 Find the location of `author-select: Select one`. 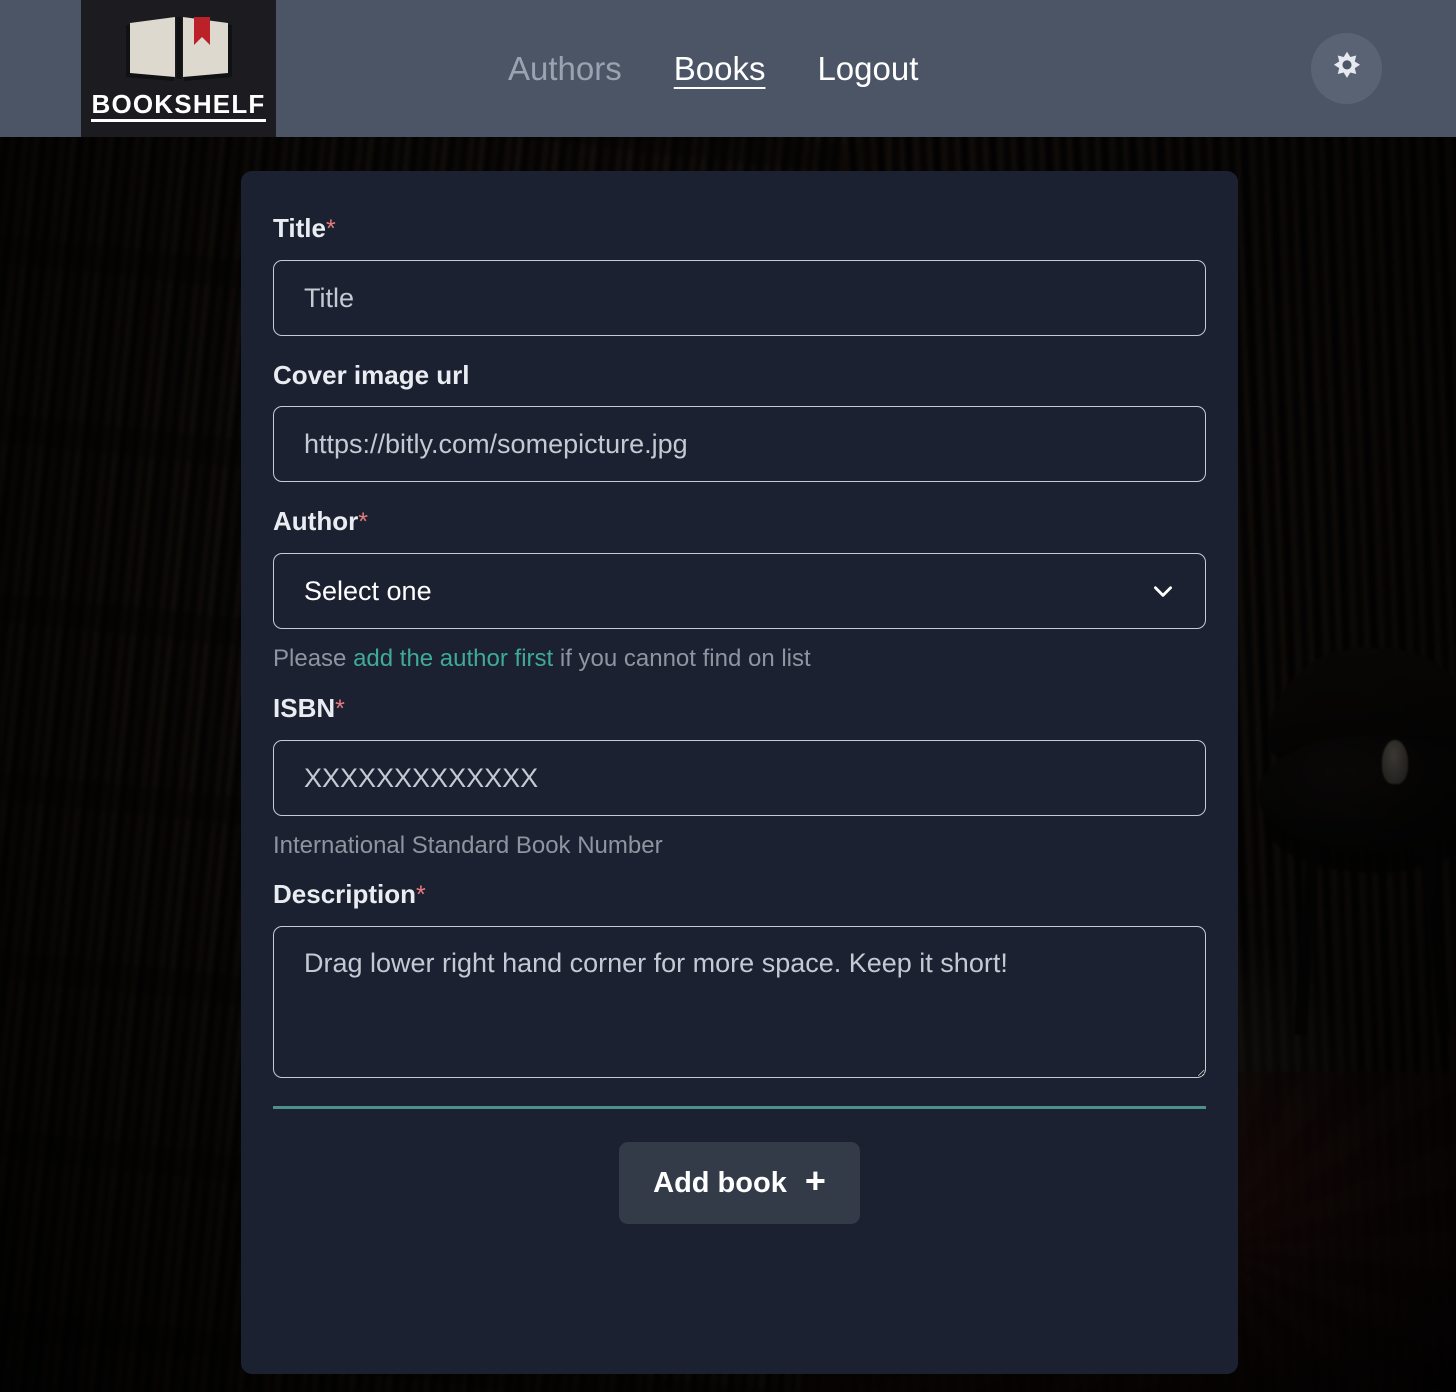

author-select: Select one is located at coordinates (739, 591).